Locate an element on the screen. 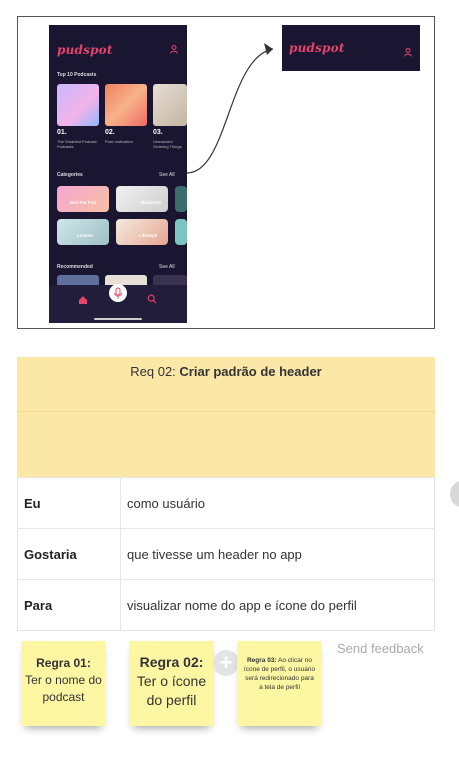 The image size is (459, 762). header-component-preview: pudspot is located at coordinates (351, 48).